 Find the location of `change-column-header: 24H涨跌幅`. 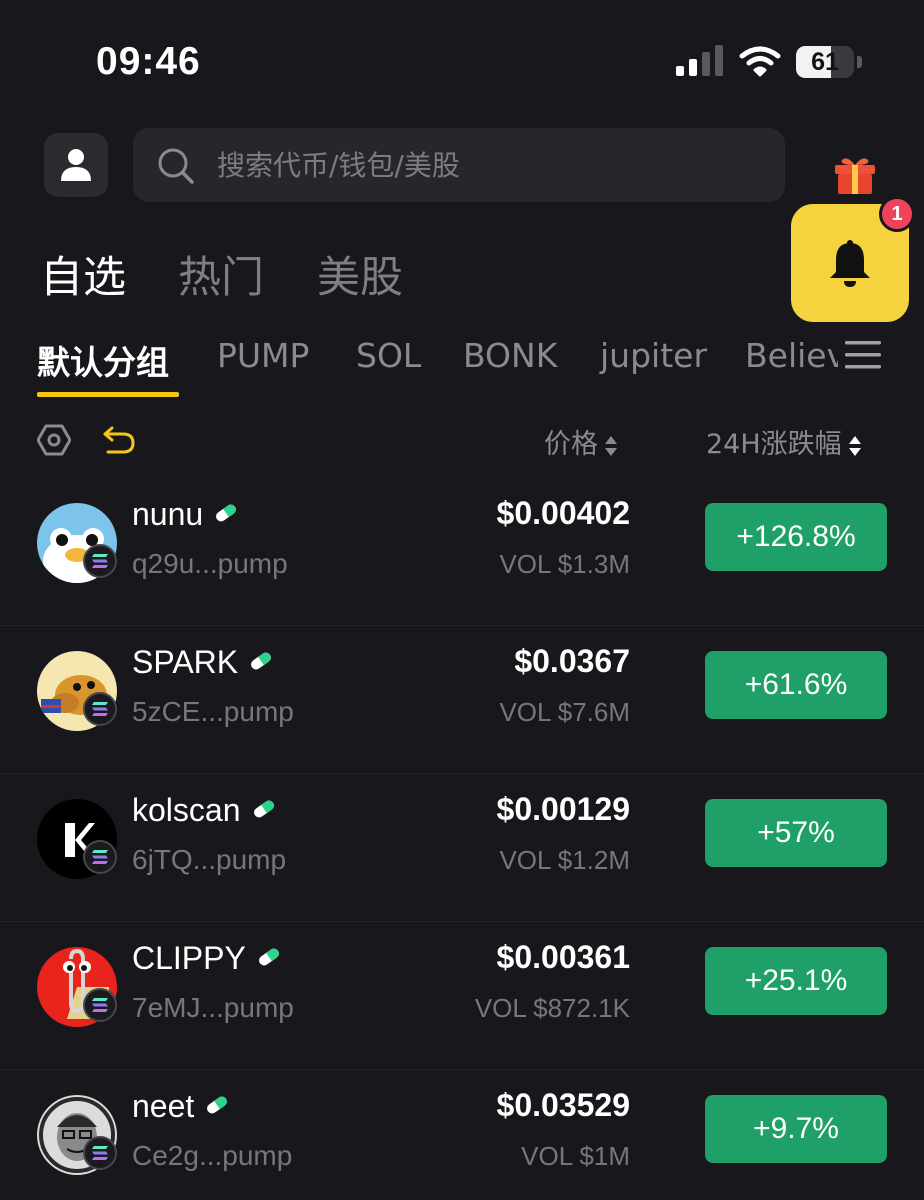

change-column-header: 24H涨跌幅 is located at coordinates (784, 441).